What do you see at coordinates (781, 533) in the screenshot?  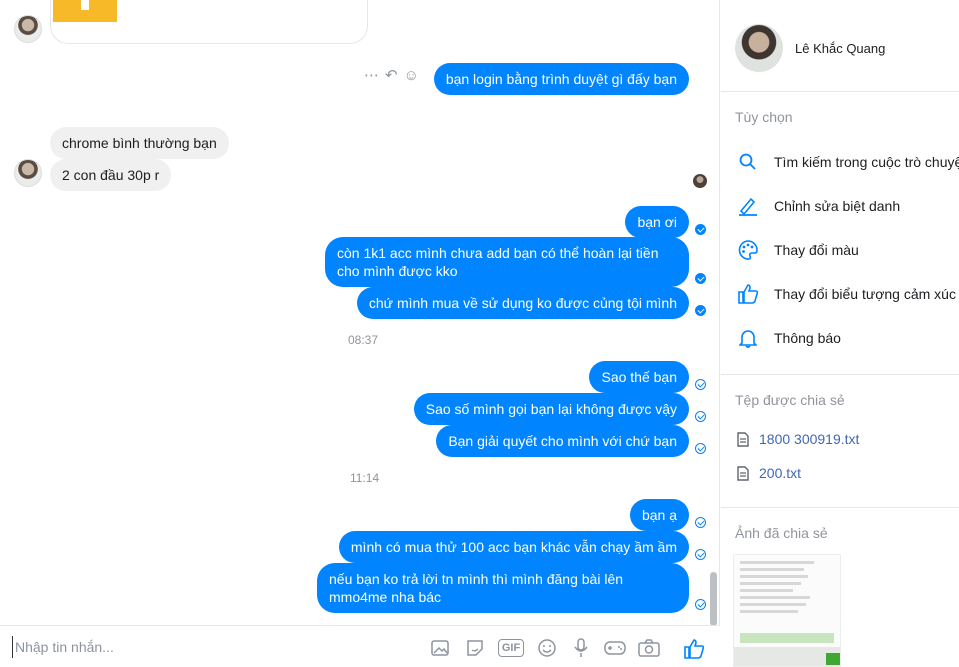 I see `shared-photos-title: Ảnh đã chia sẻ` at bounding box center [781, 533].